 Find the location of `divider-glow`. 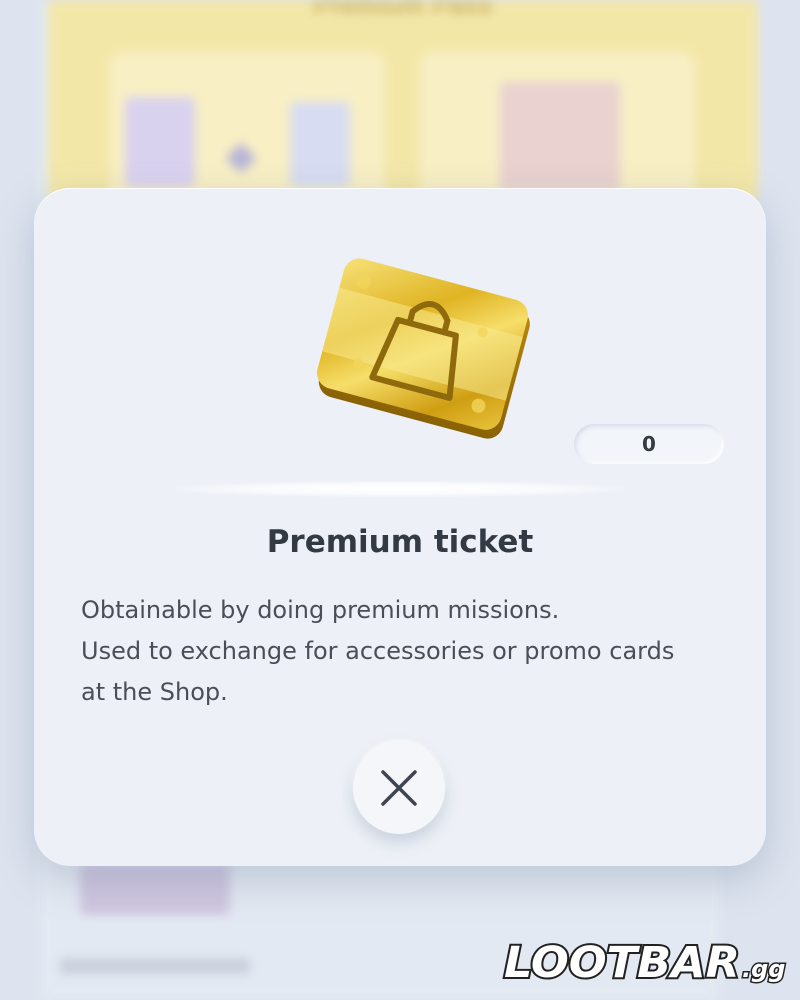

divider-glow is located at coordinates (399, 489).